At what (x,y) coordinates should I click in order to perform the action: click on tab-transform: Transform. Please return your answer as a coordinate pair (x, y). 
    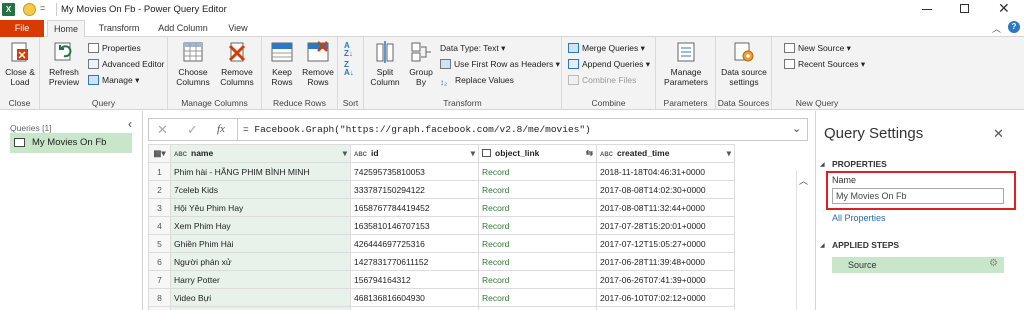
    Looking at the image, I should click on (119, 28).